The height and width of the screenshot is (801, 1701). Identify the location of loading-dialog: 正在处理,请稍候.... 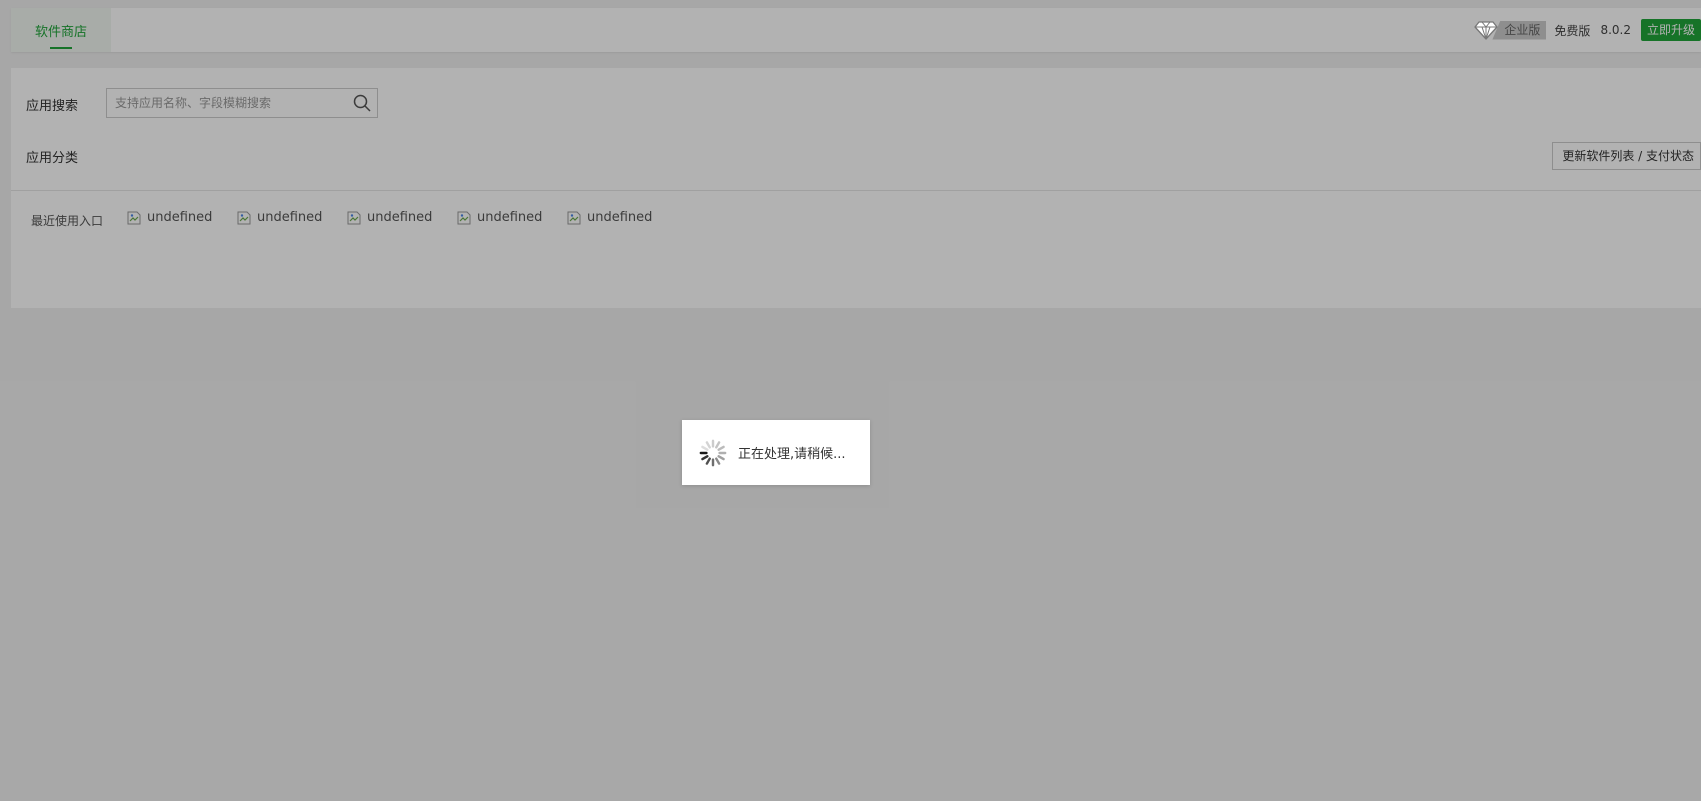
(776, 452).